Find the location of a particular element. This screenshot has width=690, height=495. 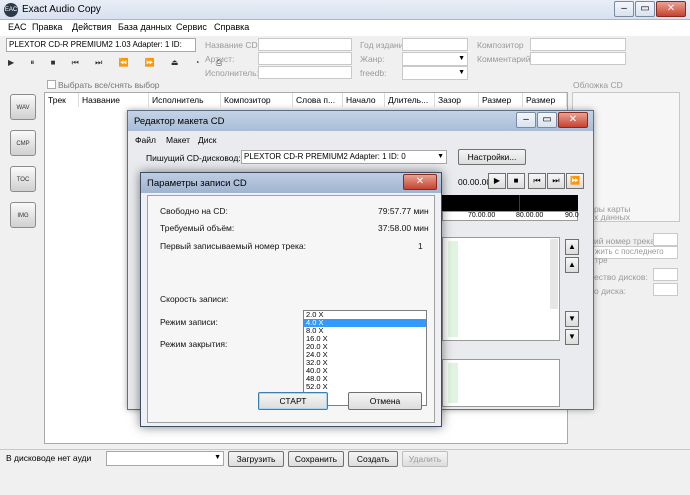

load-button: Загрузить is located at coordinates (256, 459).